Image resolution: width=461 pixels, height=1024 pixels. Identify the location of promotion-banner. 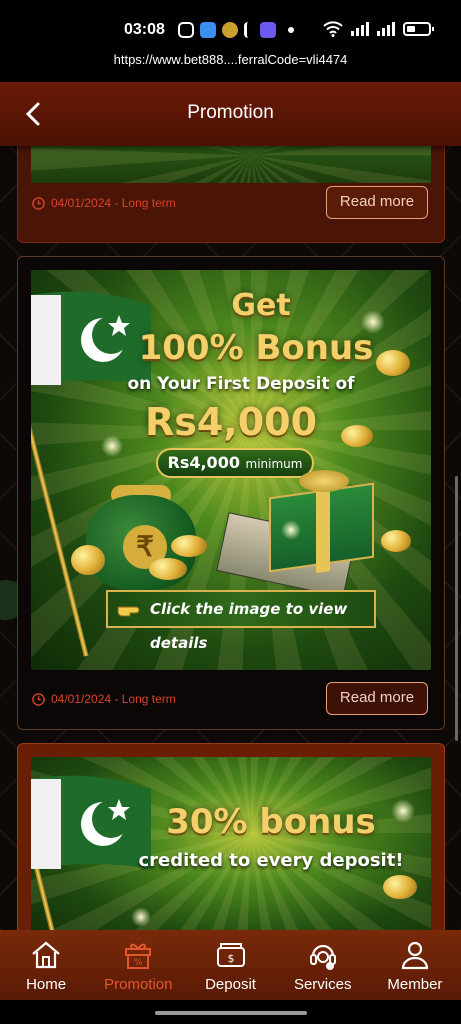
(231, 164).